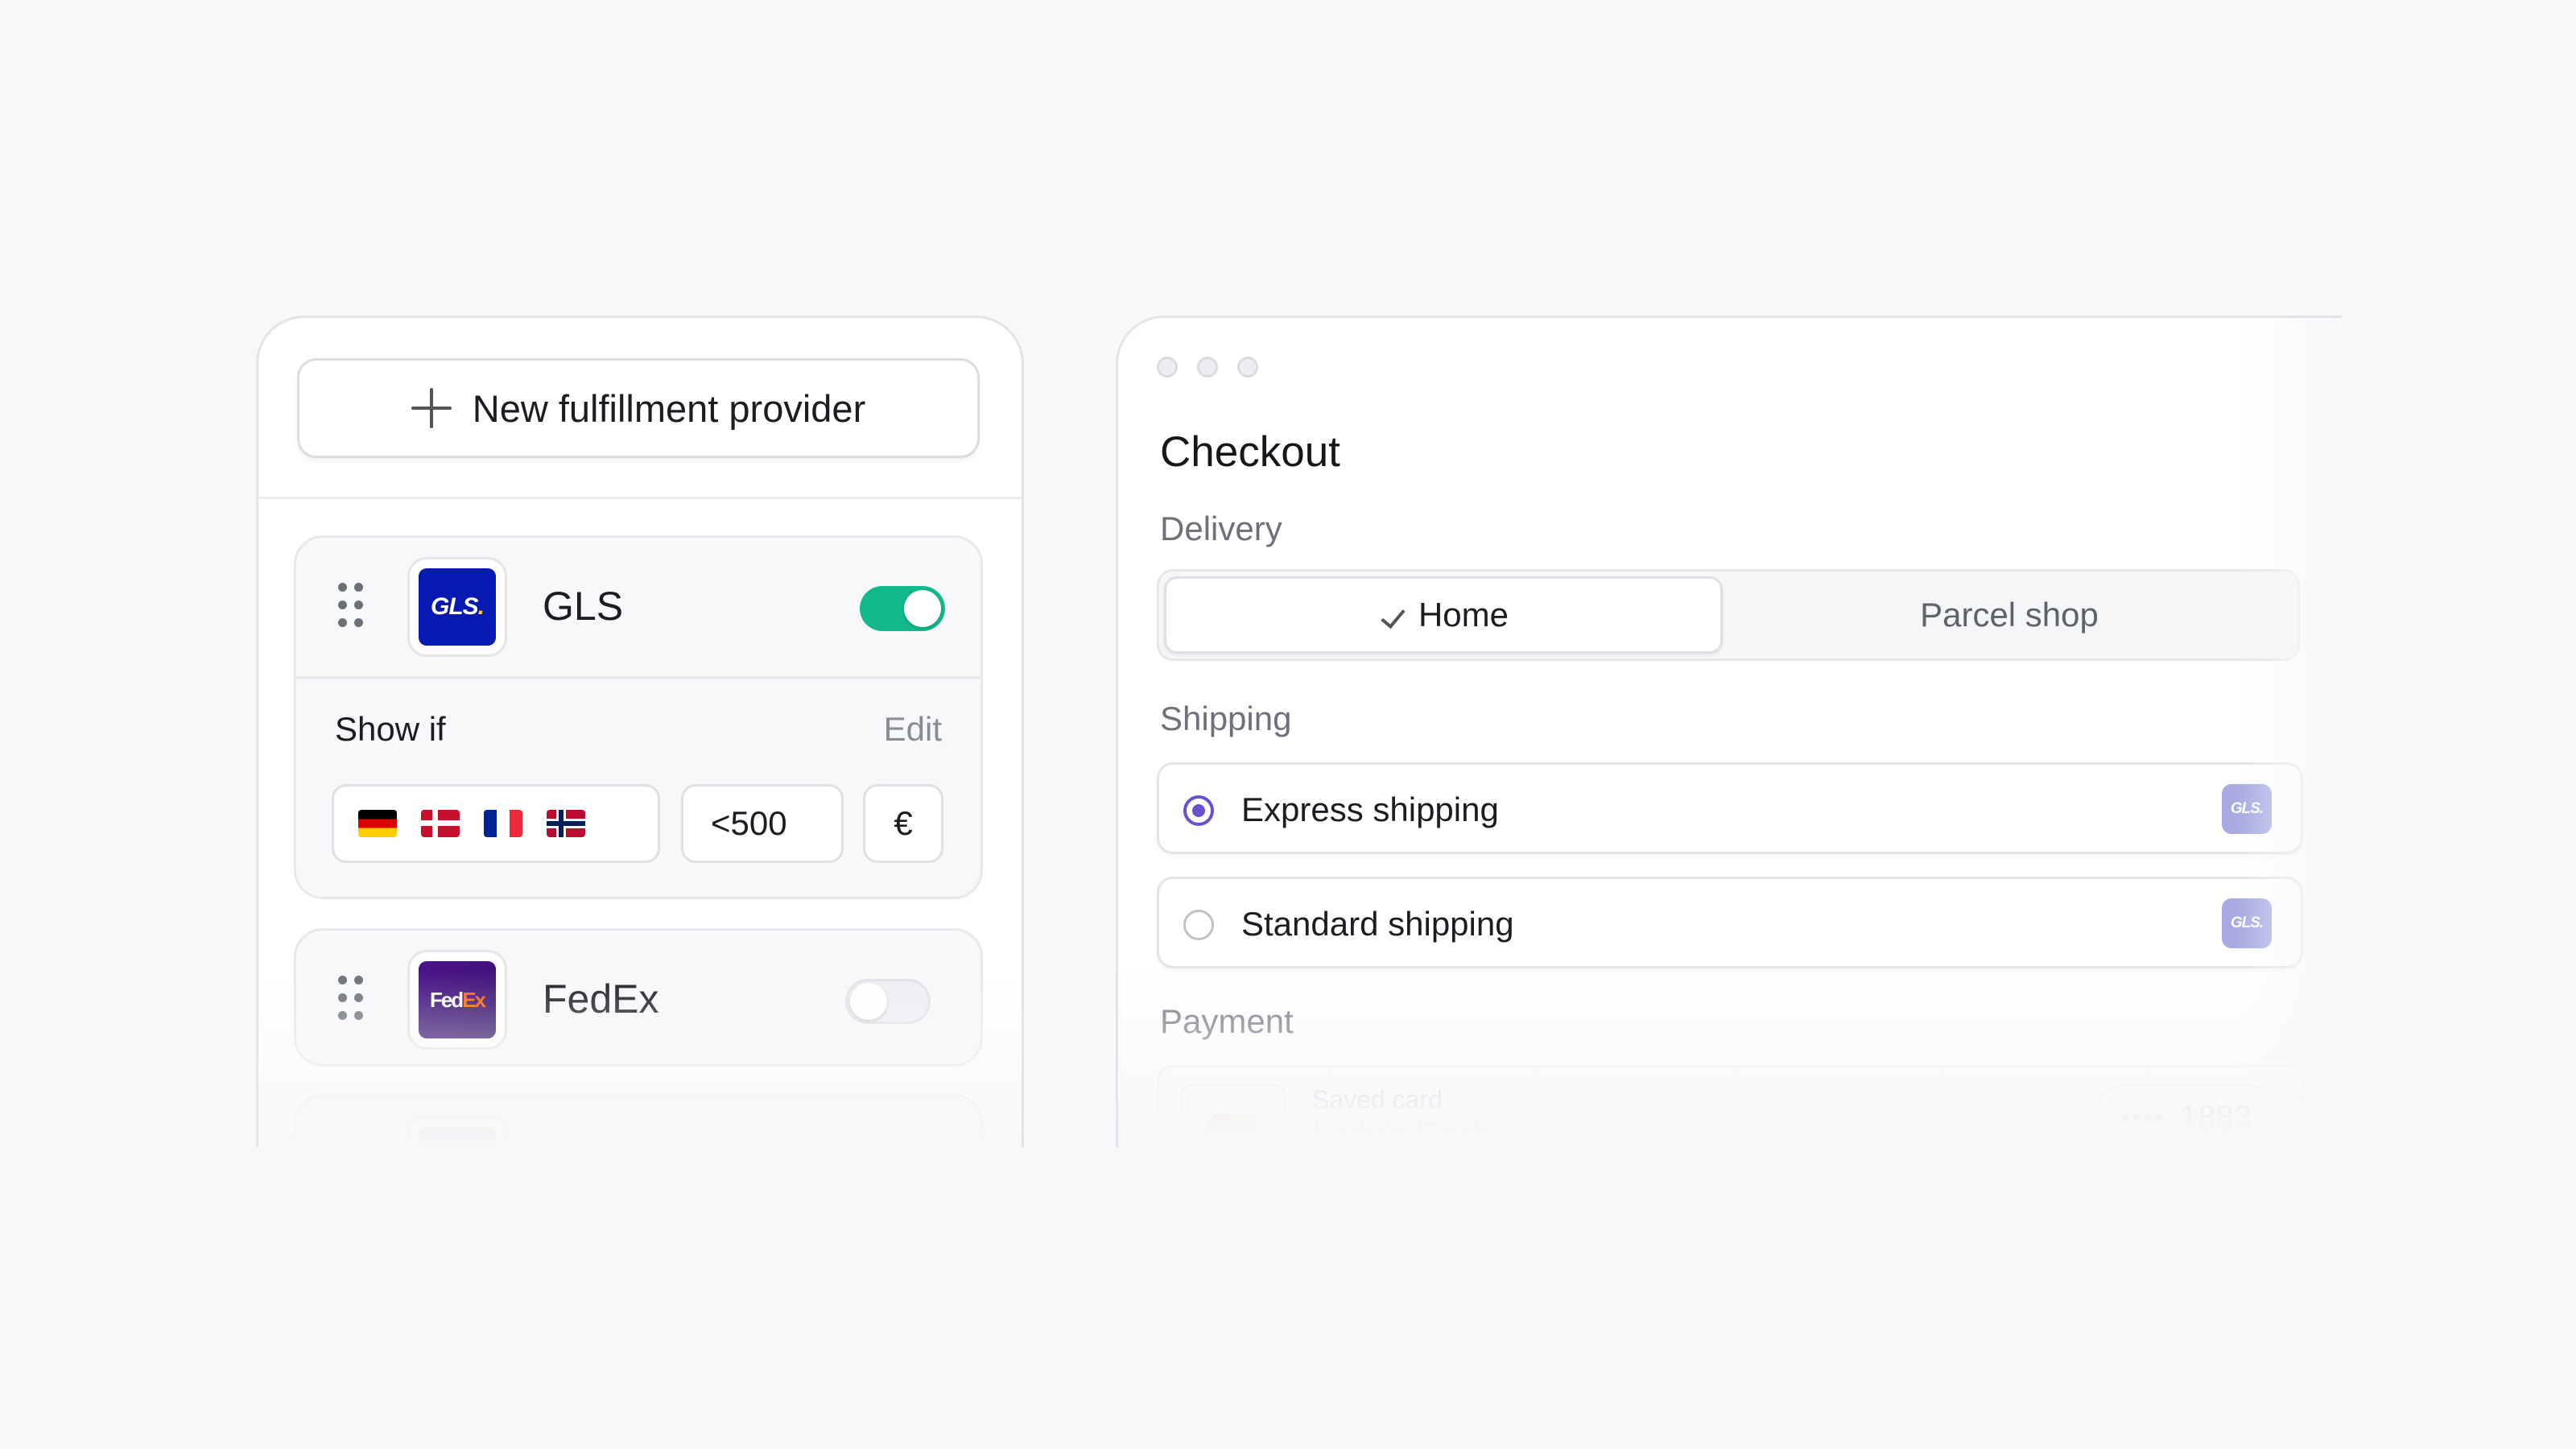  Describe the element at coordinates (1198, 925) in the screenshot. I see `radio-unselected` at that location.